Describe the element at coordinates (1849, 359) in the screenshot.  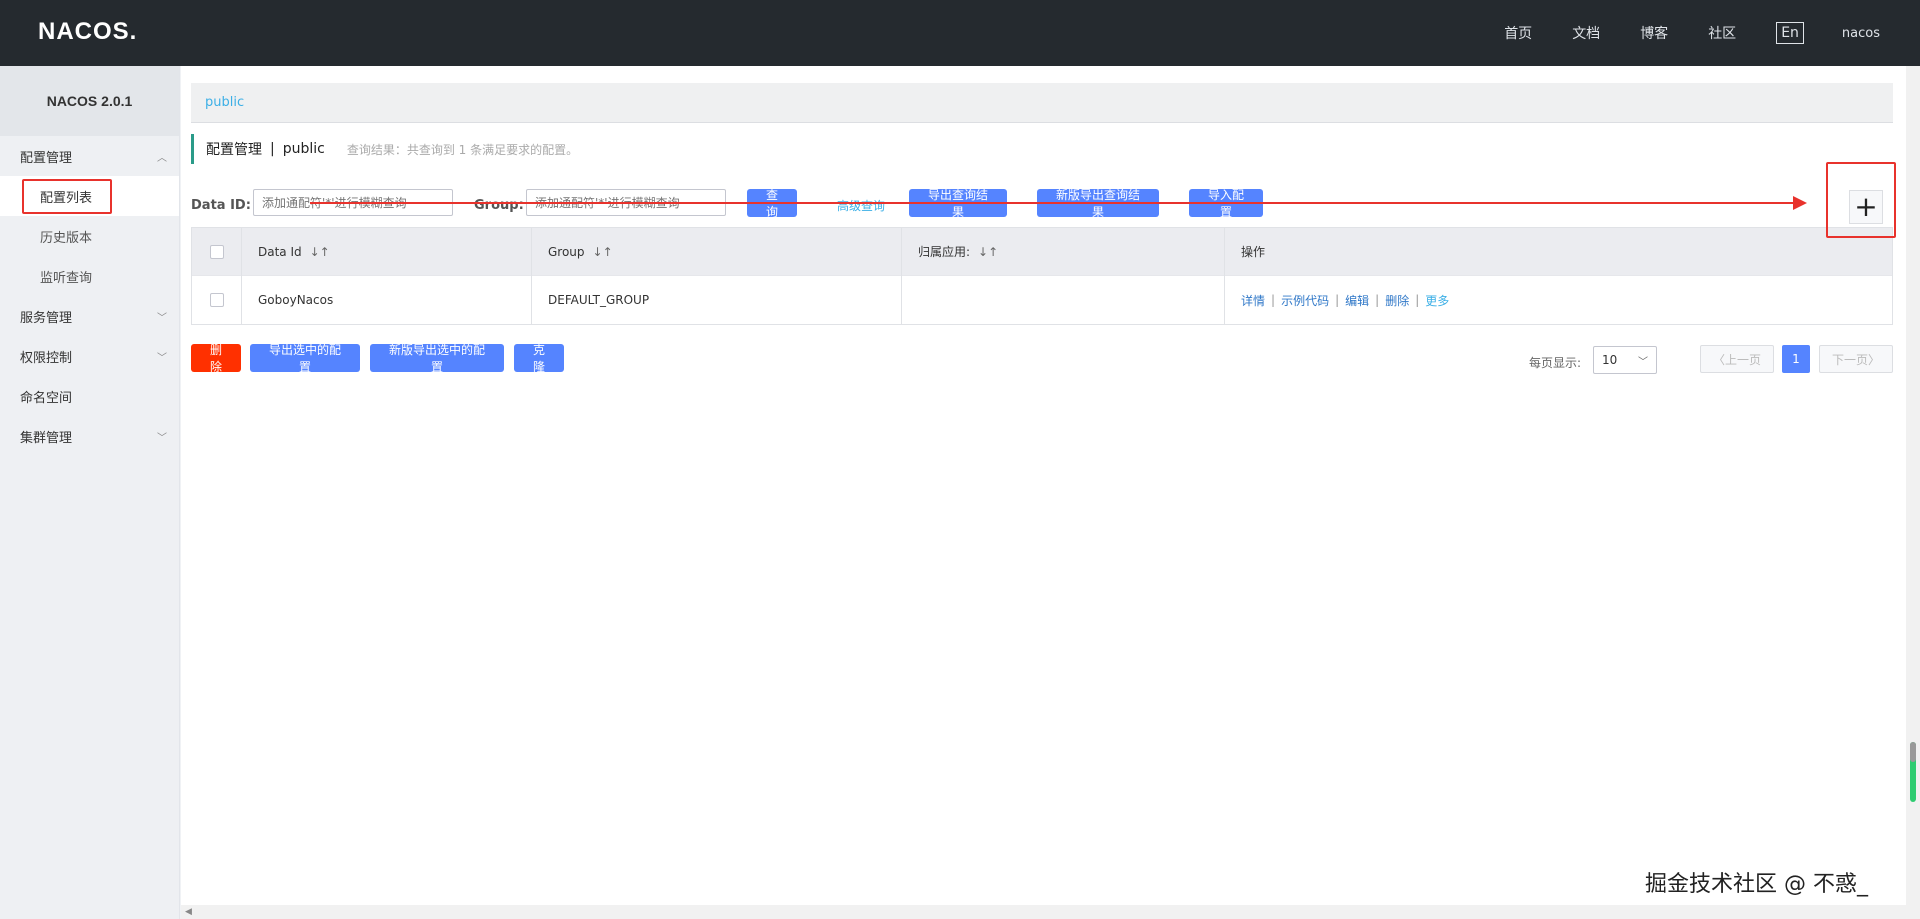
I see `next-page-label: 下一页` at that location.